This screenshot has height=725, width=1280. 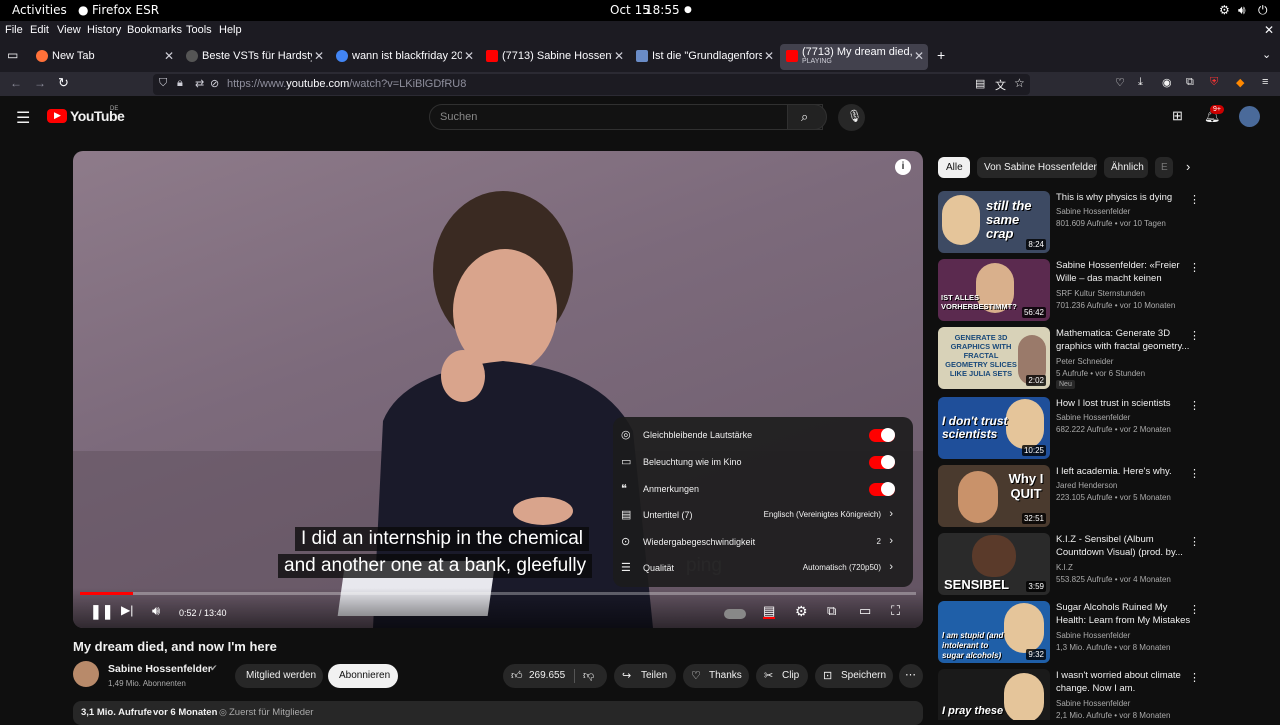 I want to click on search-input: Suchen, so click(x=458, y=117).